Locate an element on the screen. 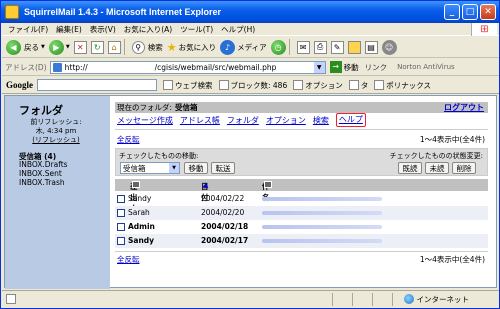  favorites-button: ★ お気に入り is located at coordinates (191, 47).